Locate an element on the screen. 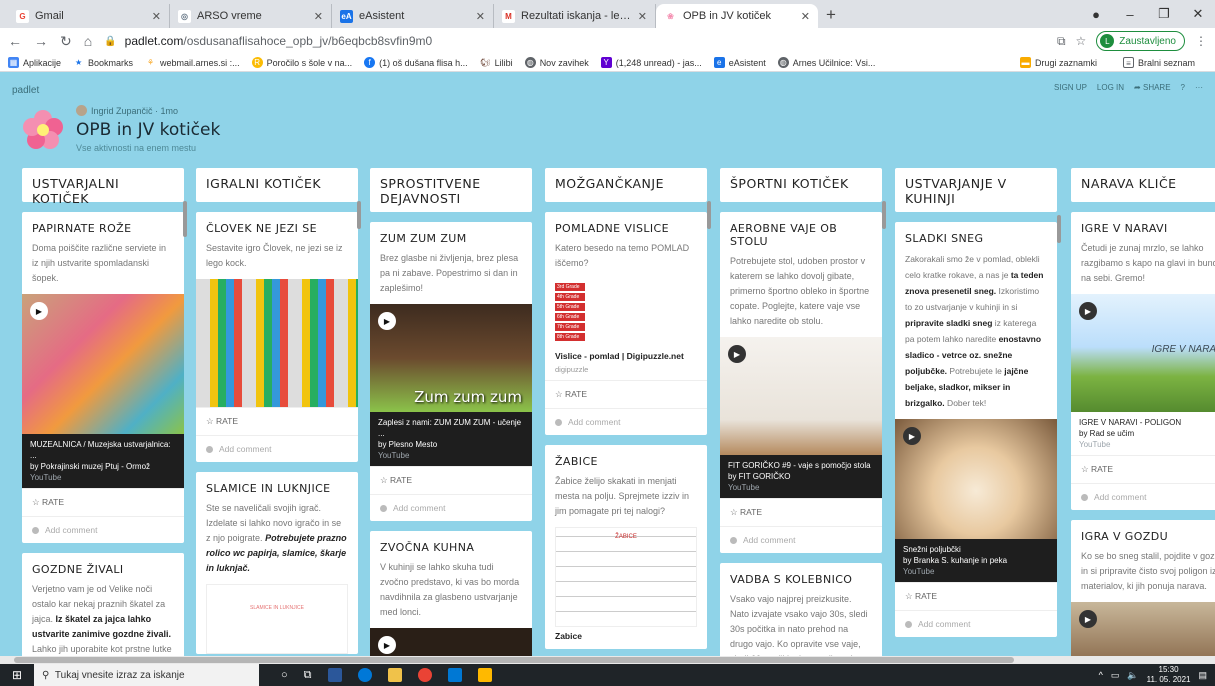  video-thumbnail: ▶ Zum zum zum is located at coordinates (451, 358).